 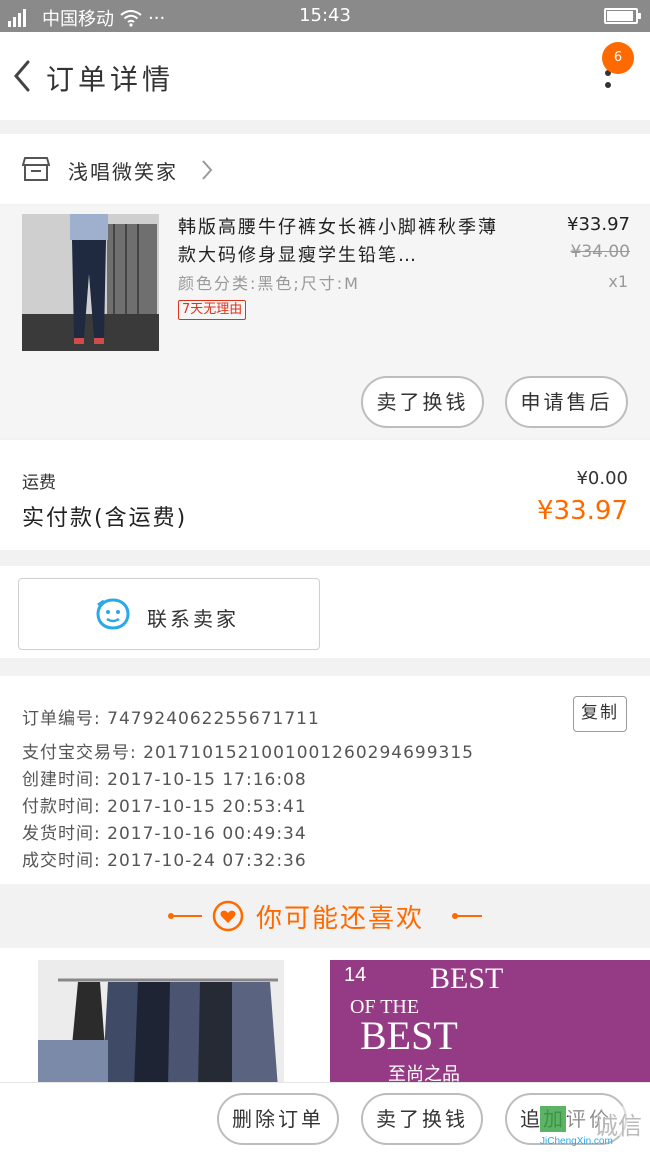 What do you see at coordinates (618, 58) in the screenshot?
I see `message-count-badge: 6` at bounding box center [618, 58].